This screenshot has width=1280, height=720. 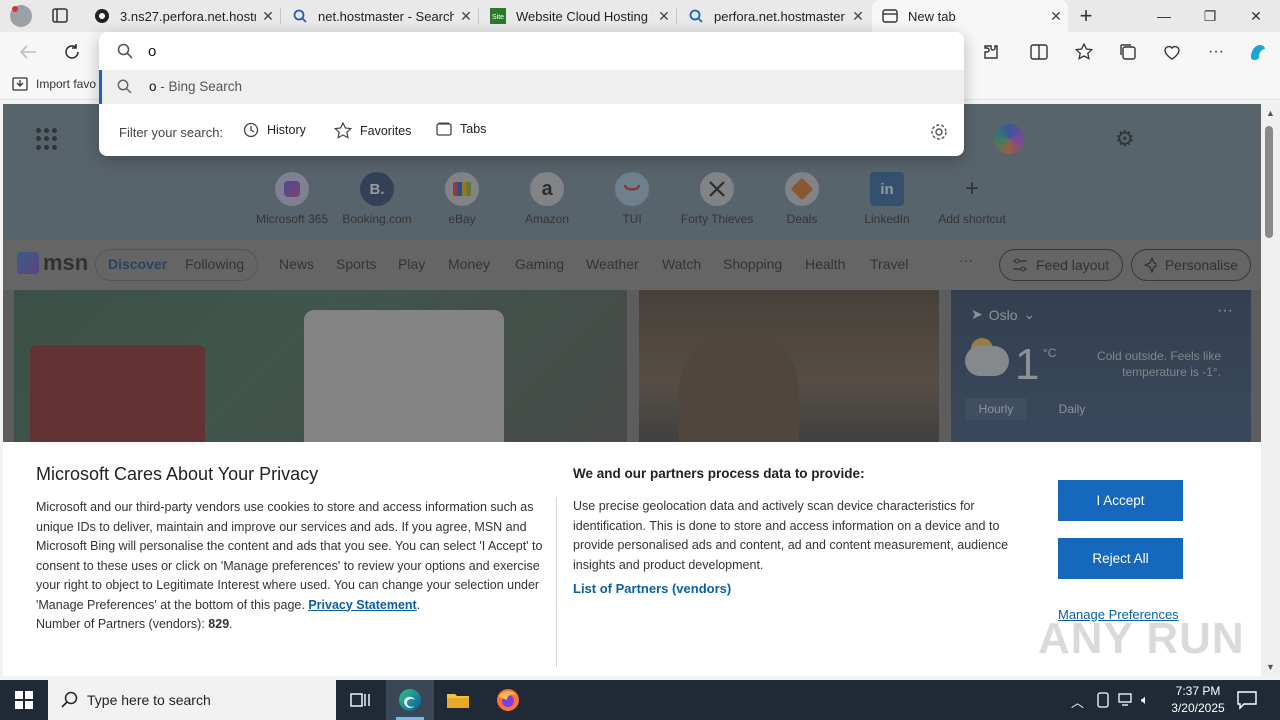 What do you see at coordinates (539, 264) in the screenshot?
I see `nav-gaming: Gaming` at bounding box center [539, 264].